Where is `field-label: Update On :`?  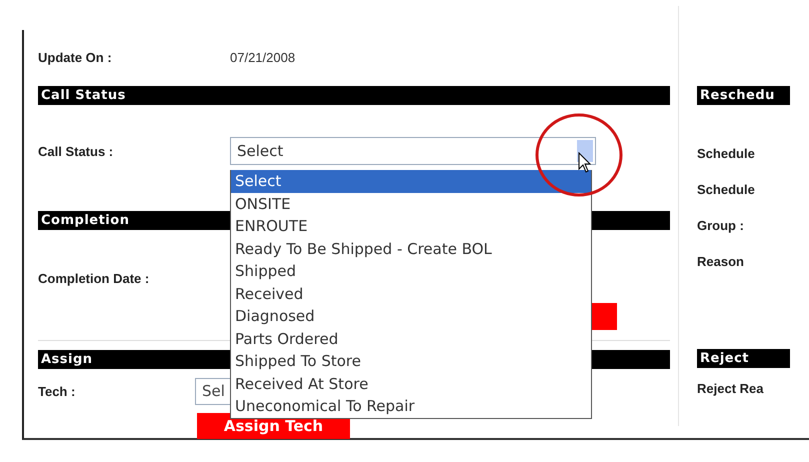 field-label: Update On : is located at coordinates (75, 58).